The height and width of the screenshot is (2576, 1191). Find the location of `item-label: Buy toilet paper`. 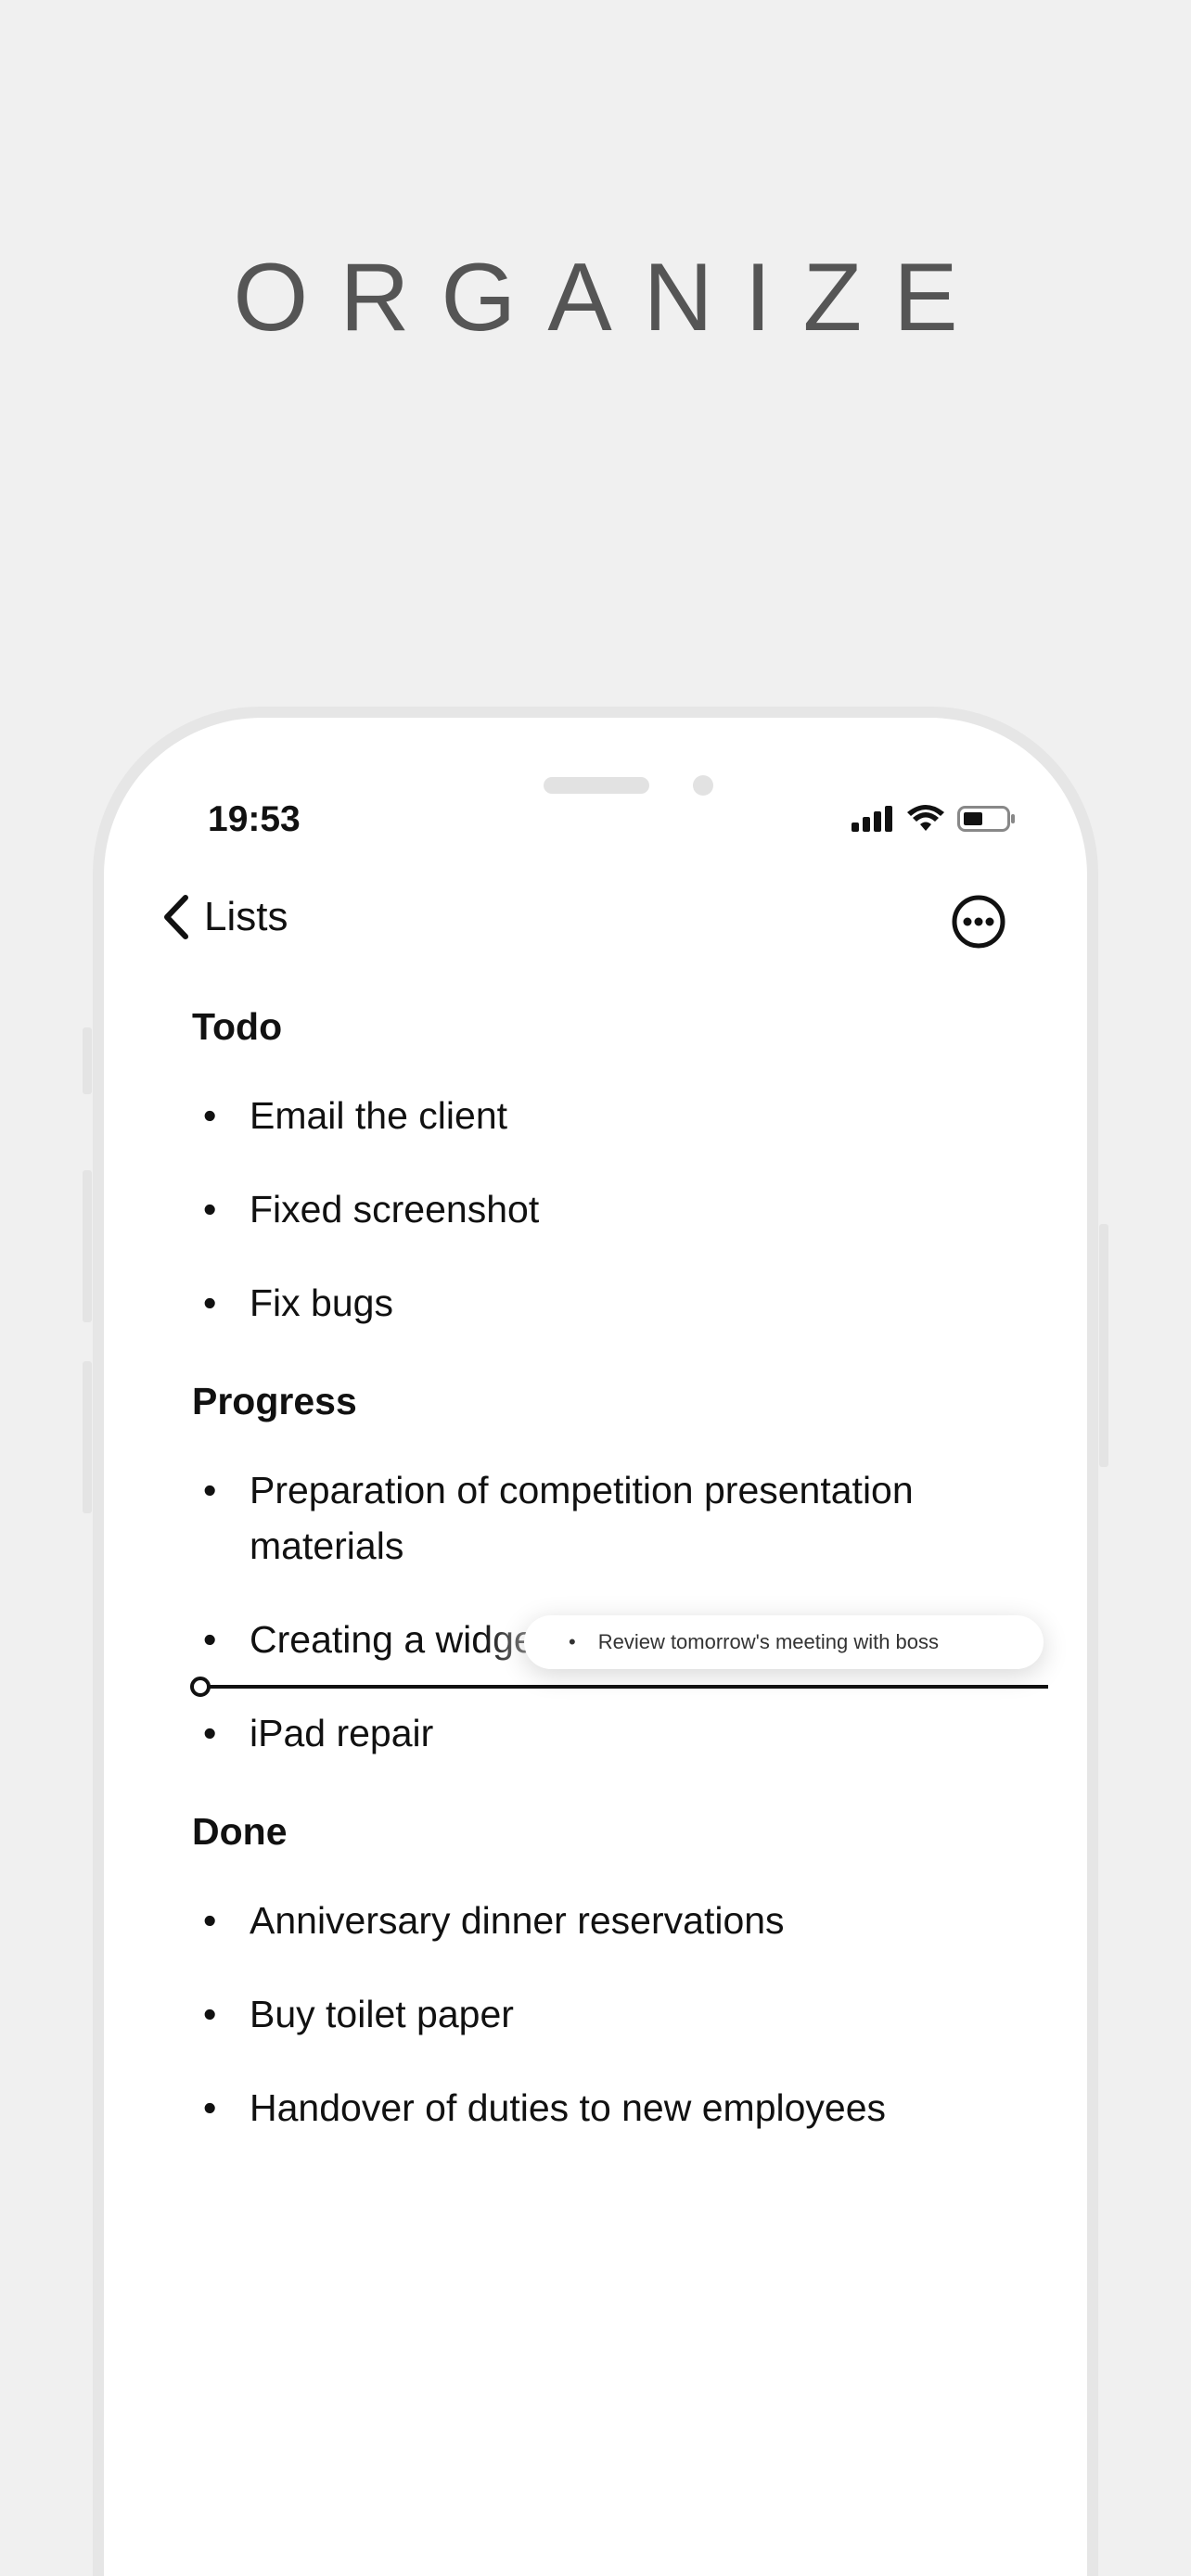

item-label: Buy toilet paper is located at coordinates (382, 2014).